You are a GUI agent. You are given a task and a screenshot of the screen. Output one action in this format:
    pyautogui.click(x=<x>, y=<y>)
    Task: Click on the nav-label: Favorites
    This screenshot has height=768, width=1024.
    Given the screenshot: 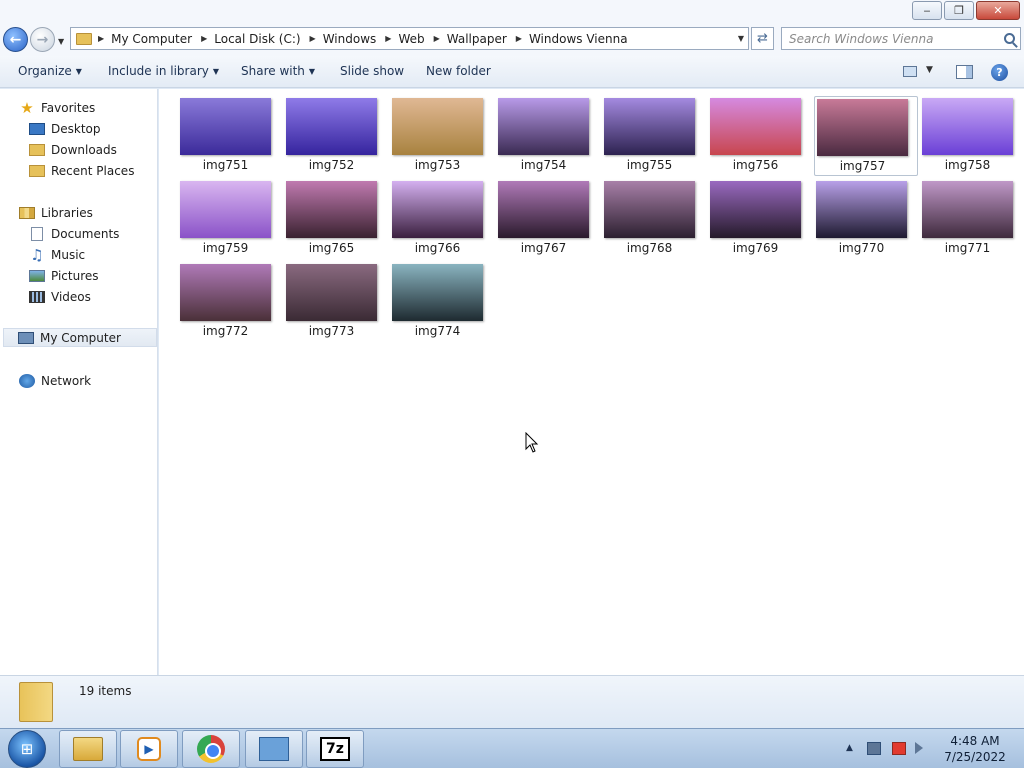 What is the action you would take?
    pyautogui.click(x=68, y=107)
    